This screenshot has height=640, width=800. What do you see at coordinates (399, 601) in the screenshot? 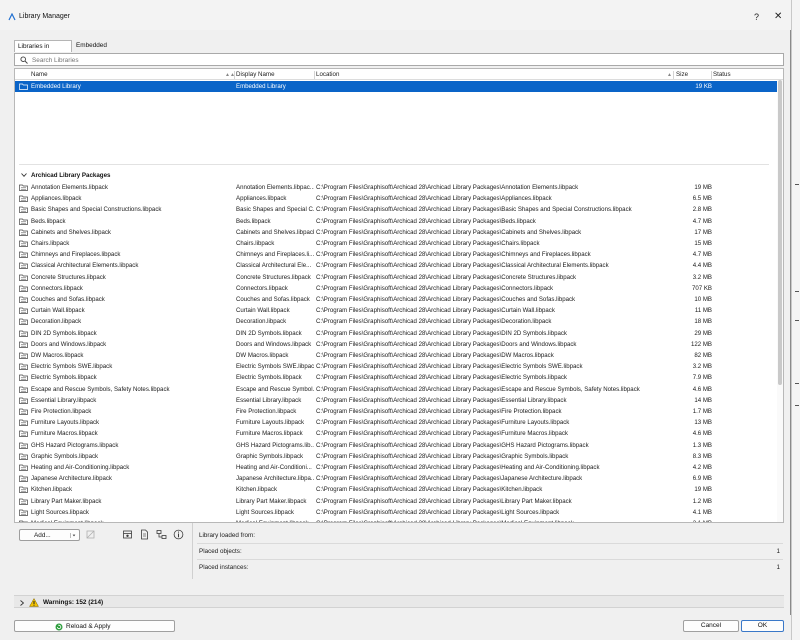
I see `warnings-bar: Warnings: 152 (214)` at bounding box center [399, 601].